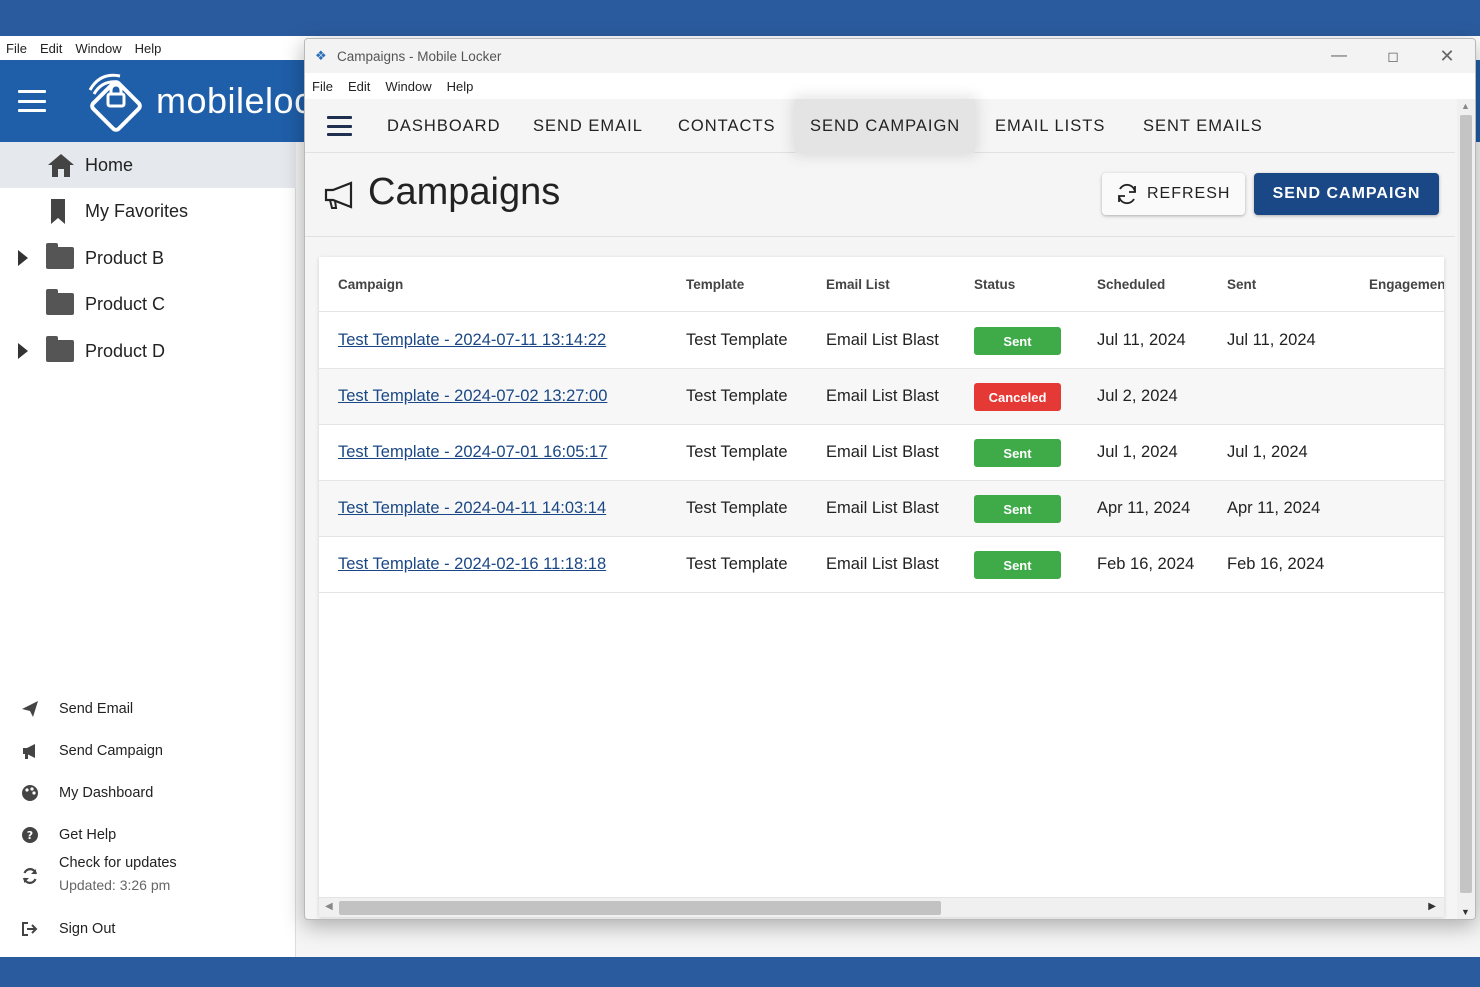 The image size is (1480, 987). What do you see at coordinates (106, 793) in the screenshot?
I see `my-dashboard-label: My Dashboard` at bounding box center [106, 793].